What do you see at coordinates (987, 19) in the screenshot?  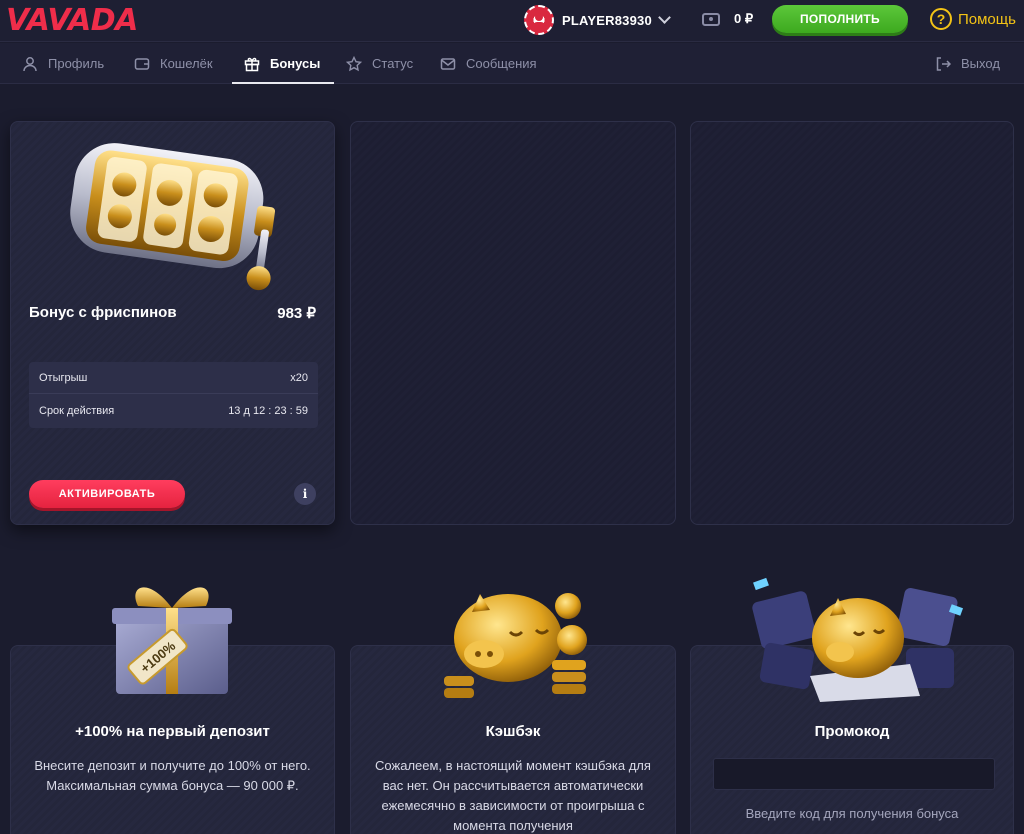 I see `help-label: Помощь` at bounding box center [987, 19].